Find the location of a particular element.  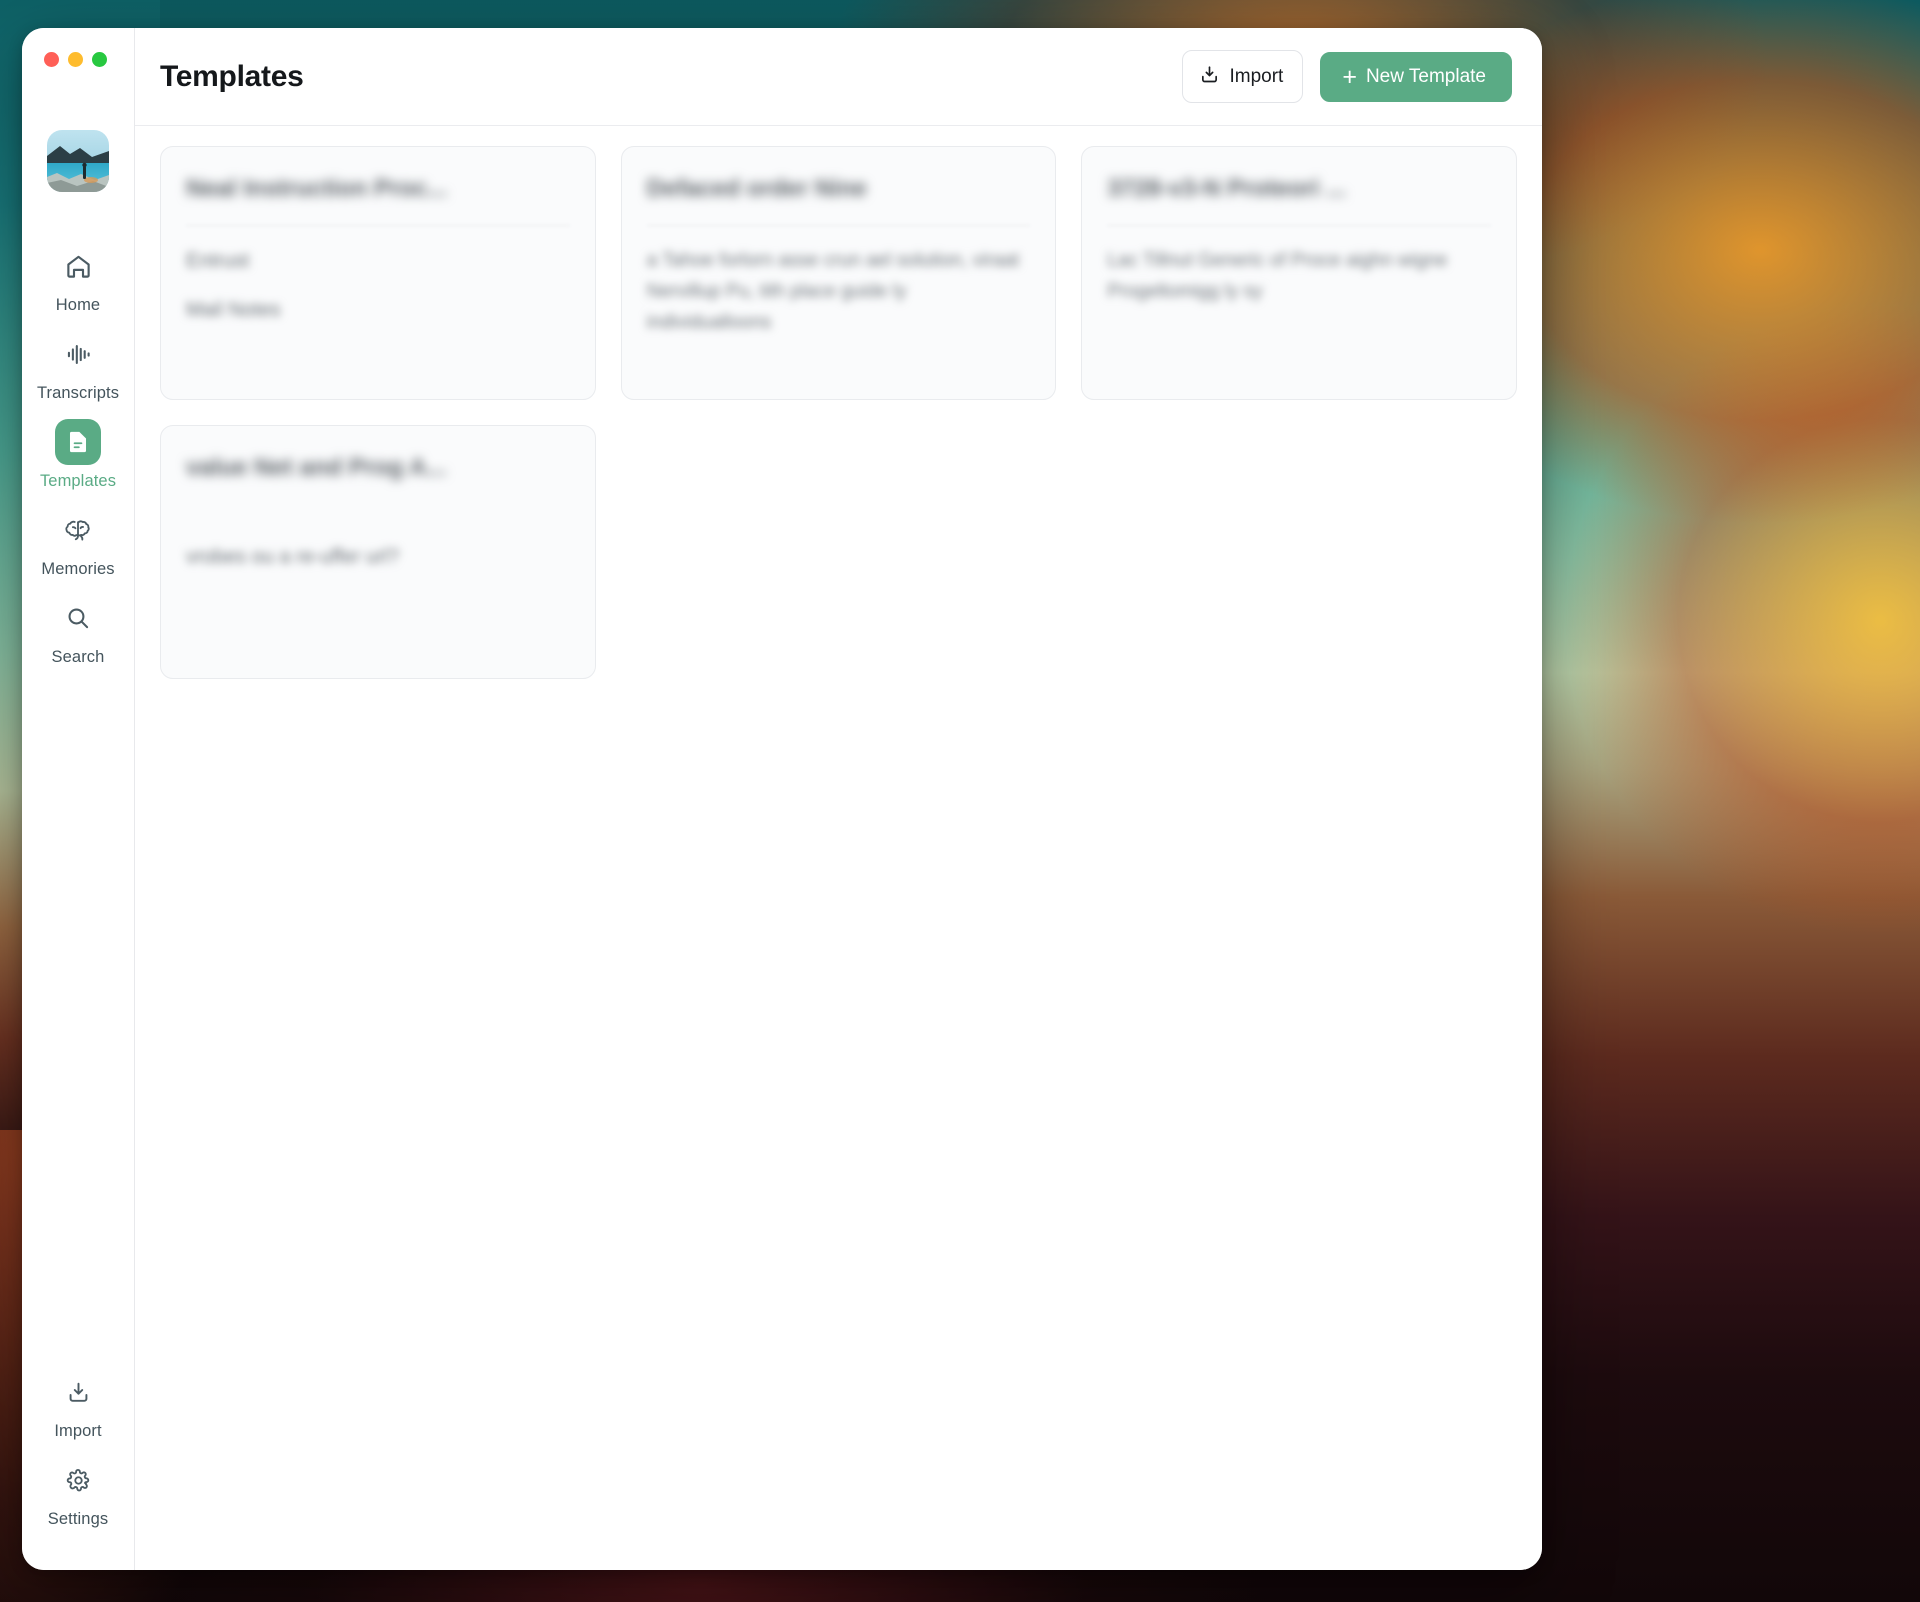

template-card-line: Entrust is located at coordinates (218, 261).